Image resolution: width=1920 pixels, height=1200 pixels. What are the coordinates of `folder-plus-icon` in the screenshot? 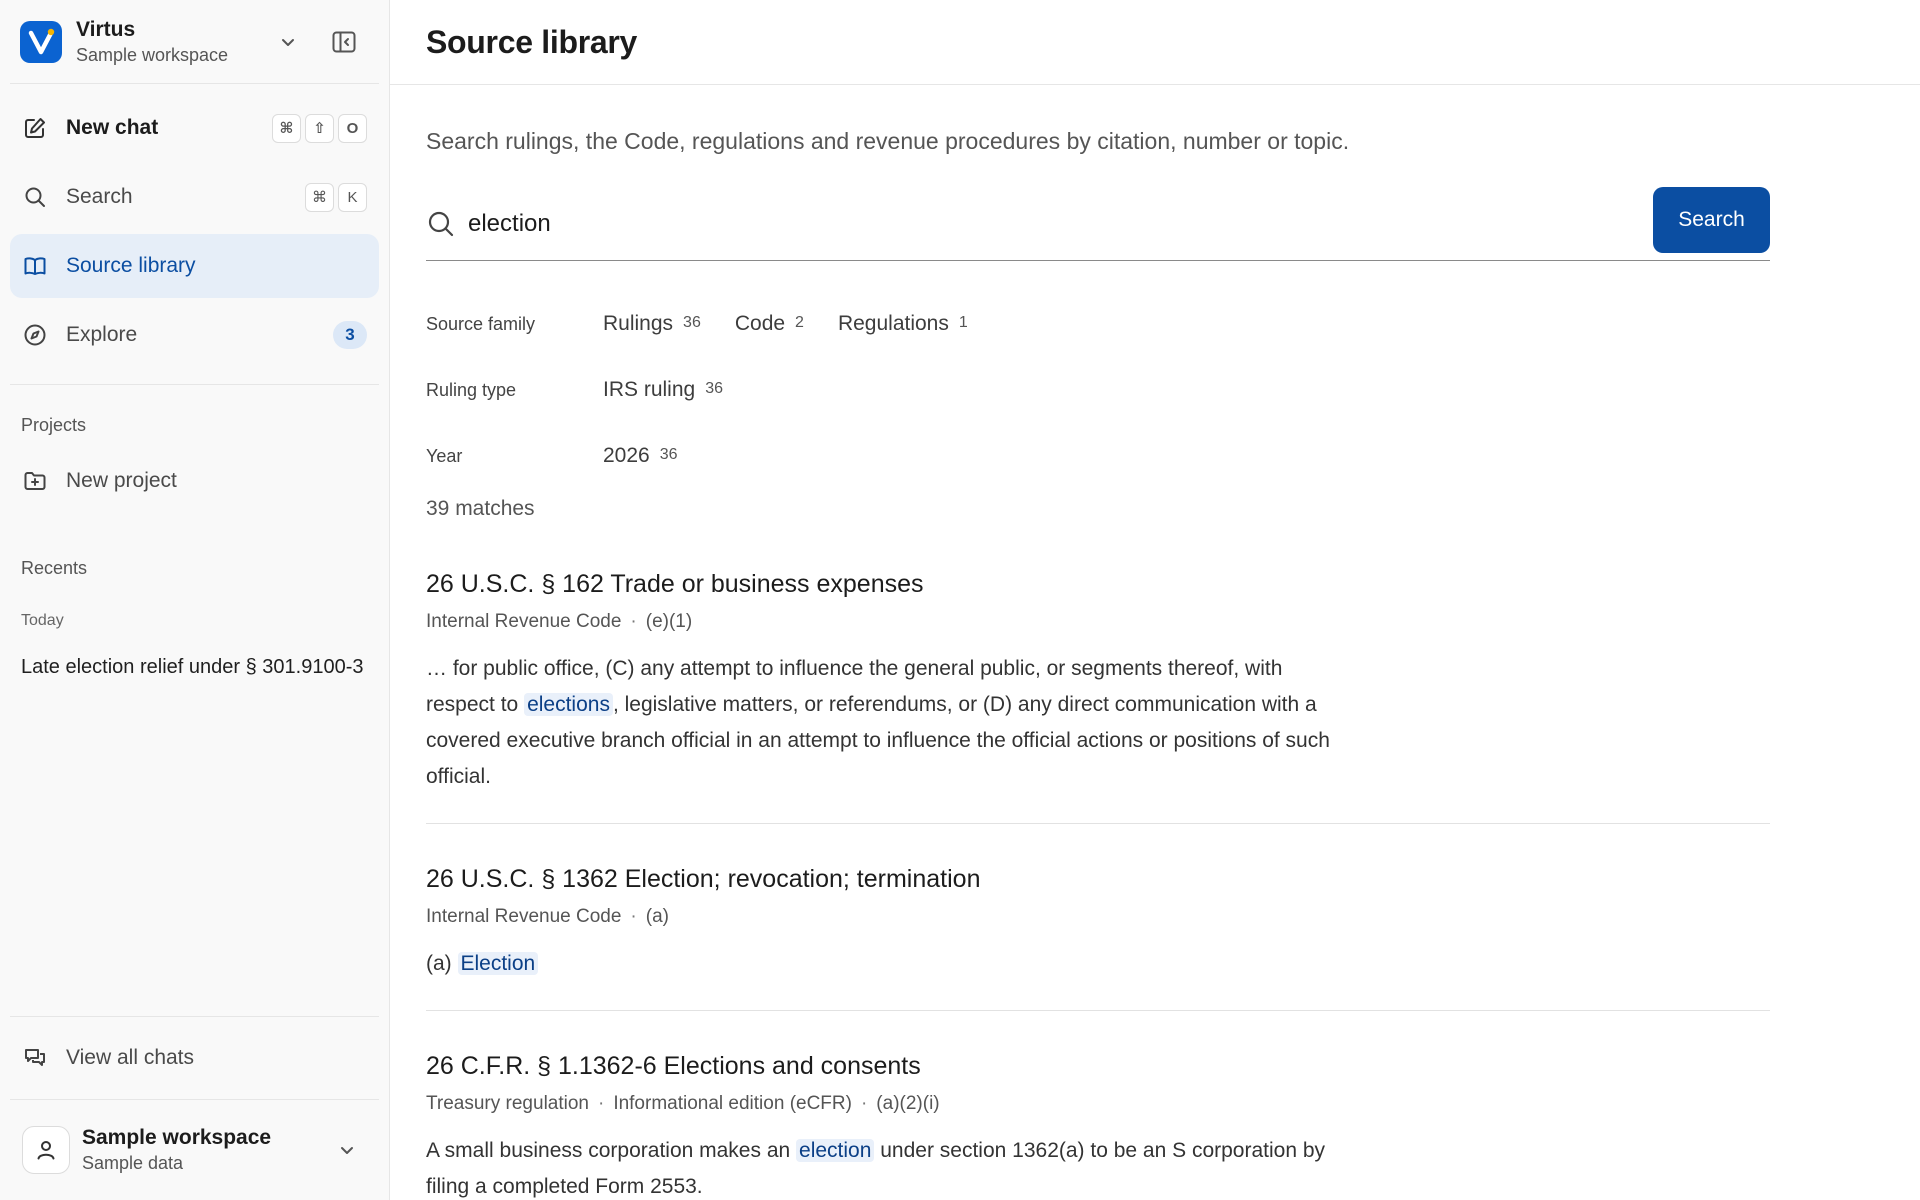 It's located at (35, 481).